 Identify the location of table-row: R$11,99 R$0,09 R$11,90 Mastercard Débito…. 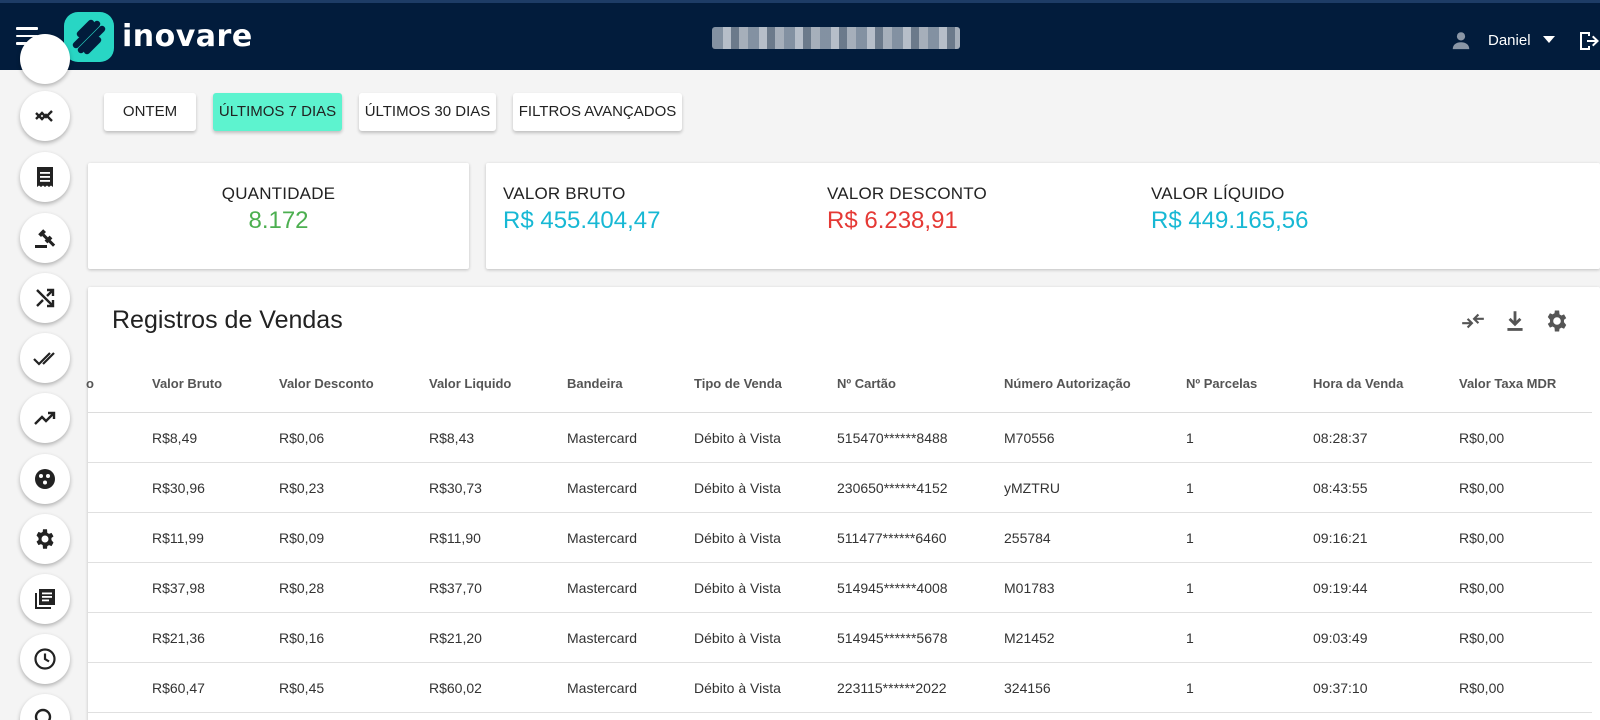
(840, 538).